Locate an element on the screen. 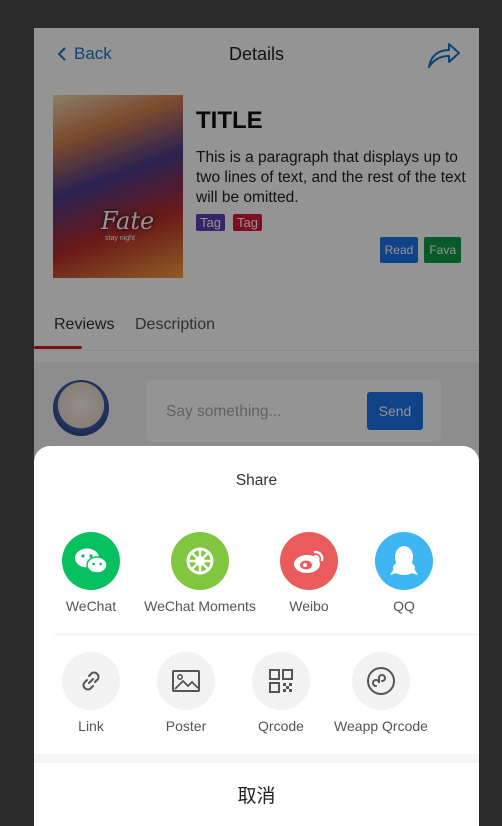 The width and height of the screenshot is (502, 826). weapp-qrcode-icon is located at coordinates (381, 681).